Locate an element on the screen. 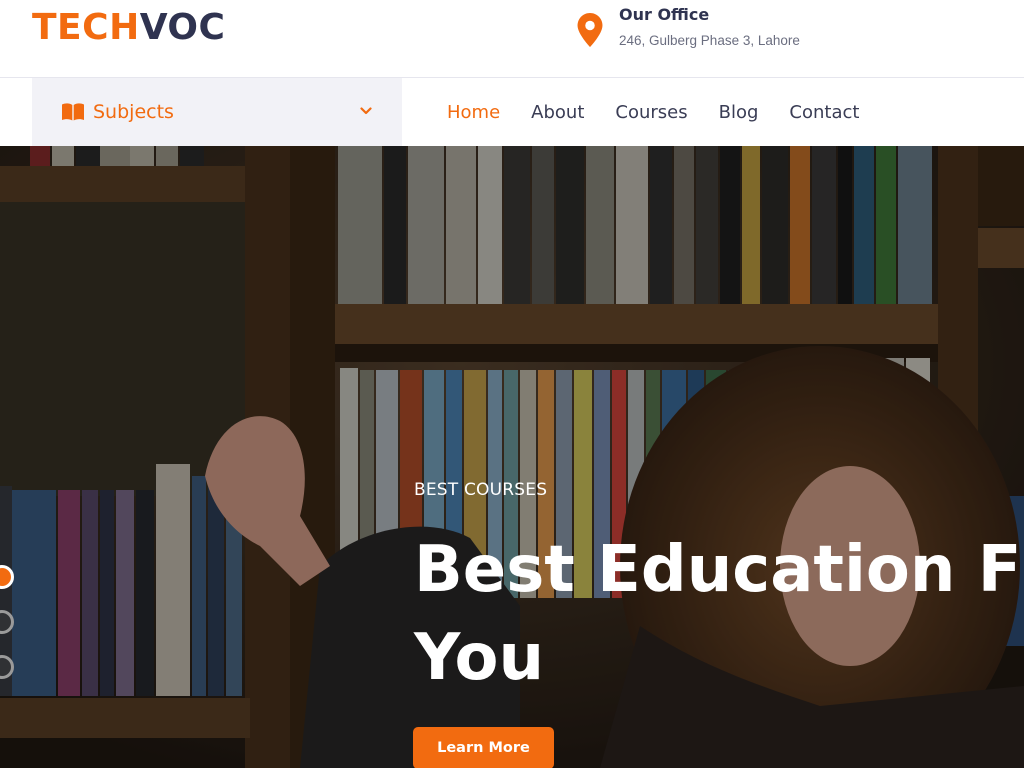 The image size is (1024, 768). site-logo: TECHVOC is located at coordinates (128, 28).